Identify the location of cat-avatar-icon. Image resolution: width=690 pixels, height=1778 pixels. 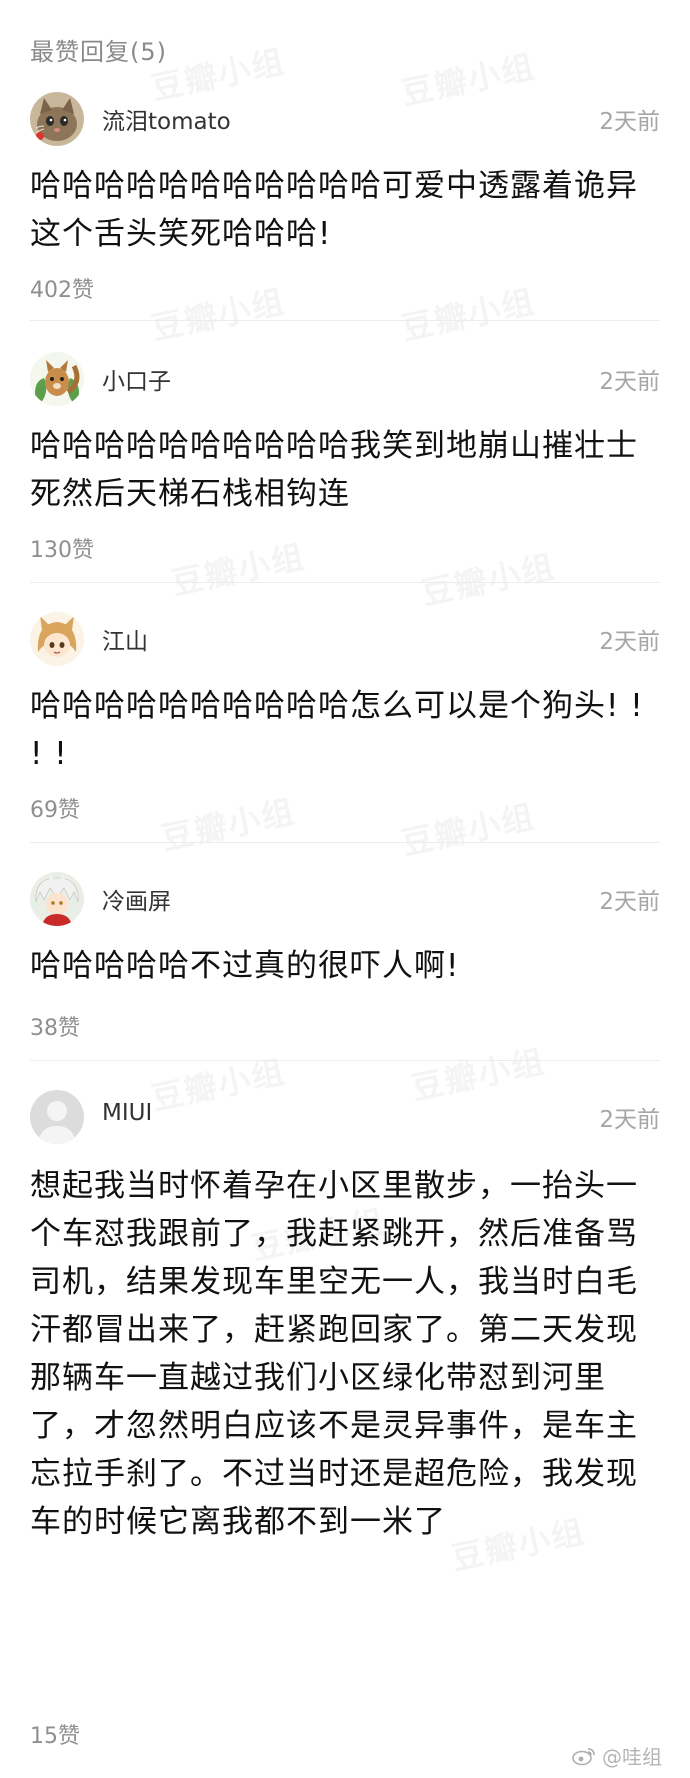
(57, 119).